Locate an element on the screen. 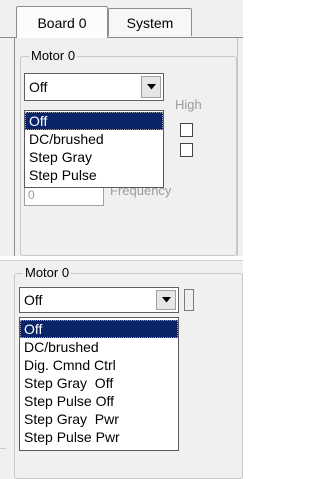  dropdown-button-lower is located at coordinates (166, 300).